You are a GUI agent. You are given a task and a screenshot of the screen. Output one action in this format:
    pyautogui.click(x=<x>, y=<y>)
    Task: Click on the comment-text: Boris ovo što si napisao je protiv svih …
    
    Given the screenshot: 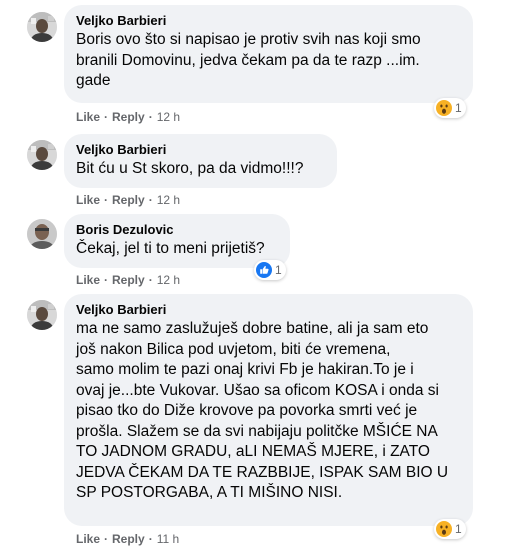 What is the action you would take?
    pyautogui.click(x=248, y=60)
    